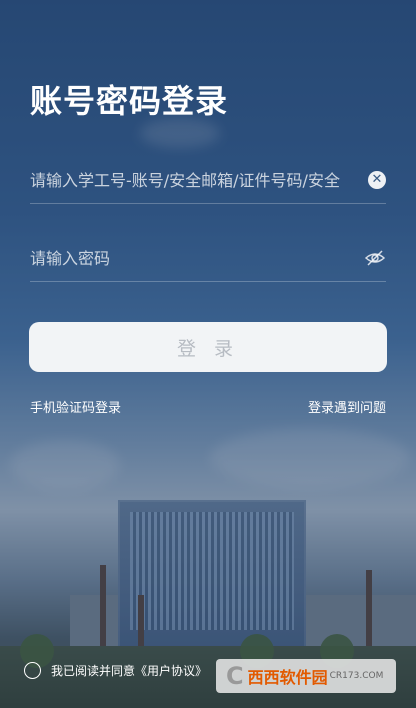 The width and height of the screenshot is (416, 708). Describe the element at coordinates (356, 676) in the screenshot. I see `watermark-domain: CR173.COM` at that location.